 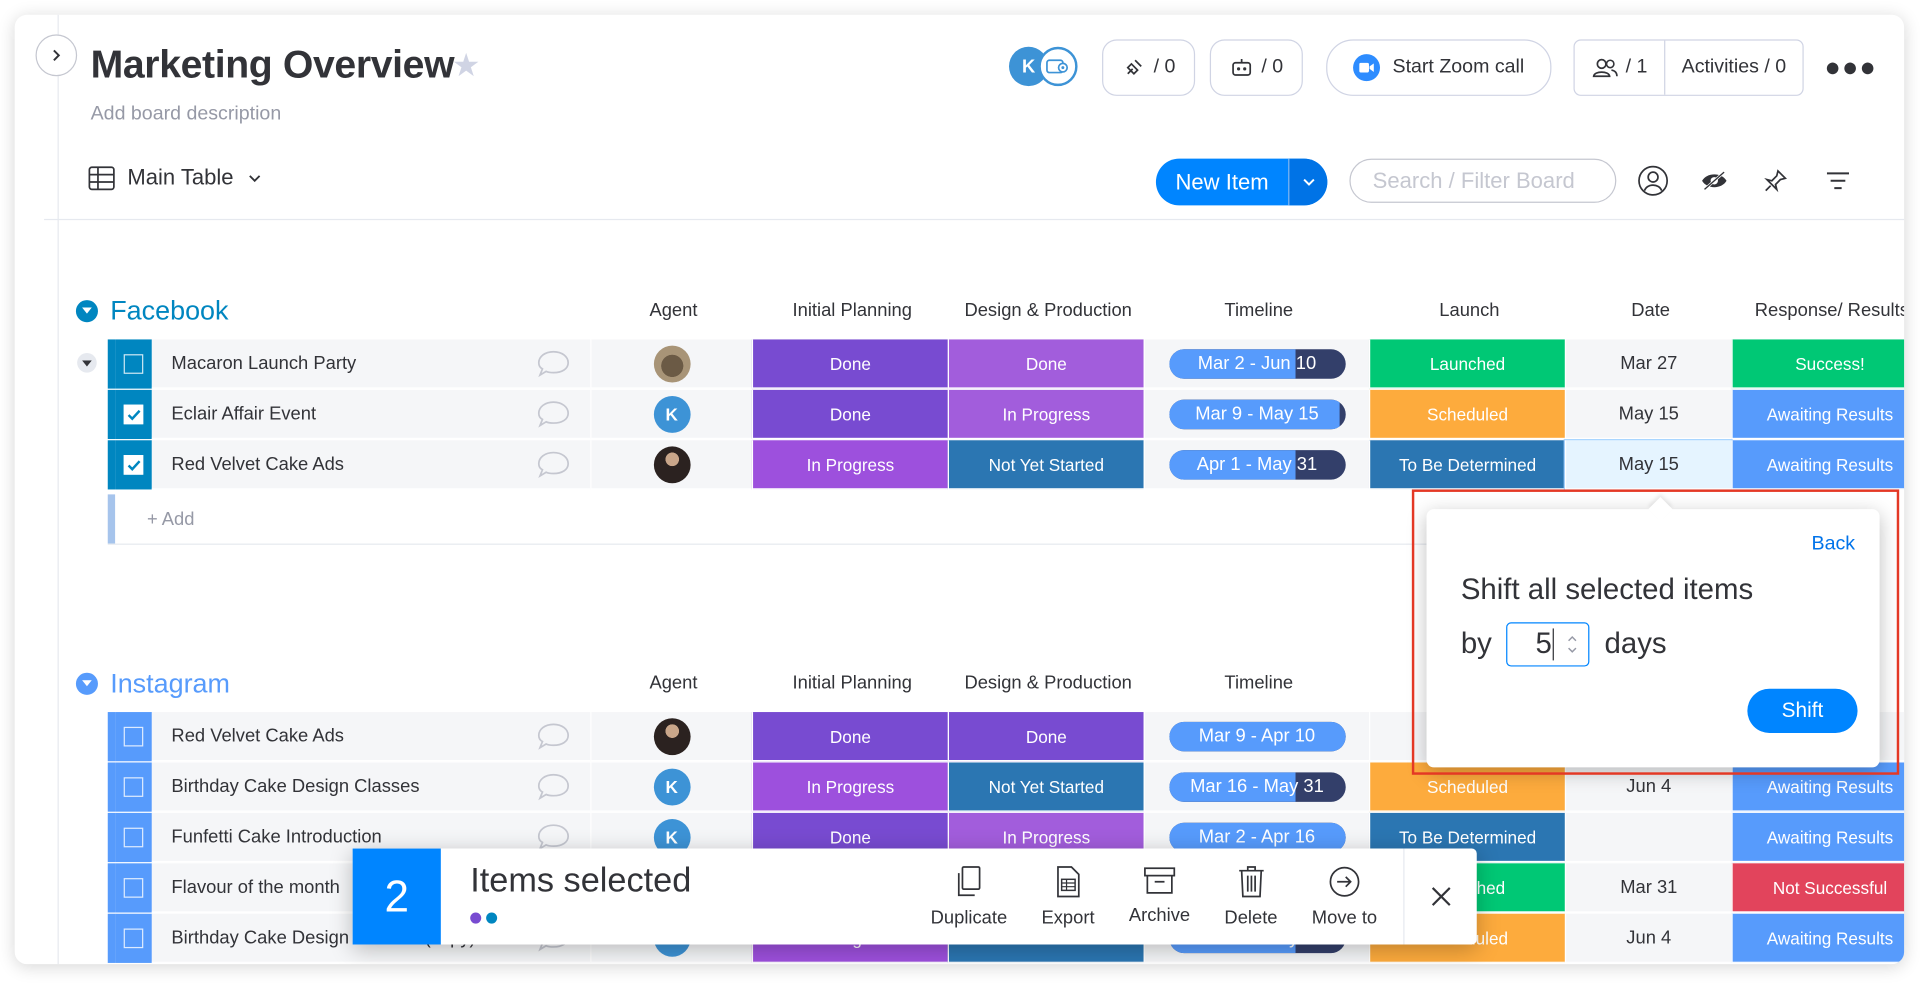 What do you see at coordinates (371, 737) in the screenshot?
I see `item-name-cell: Red Velvet Cake Ads` at bounding box center [371, 737].